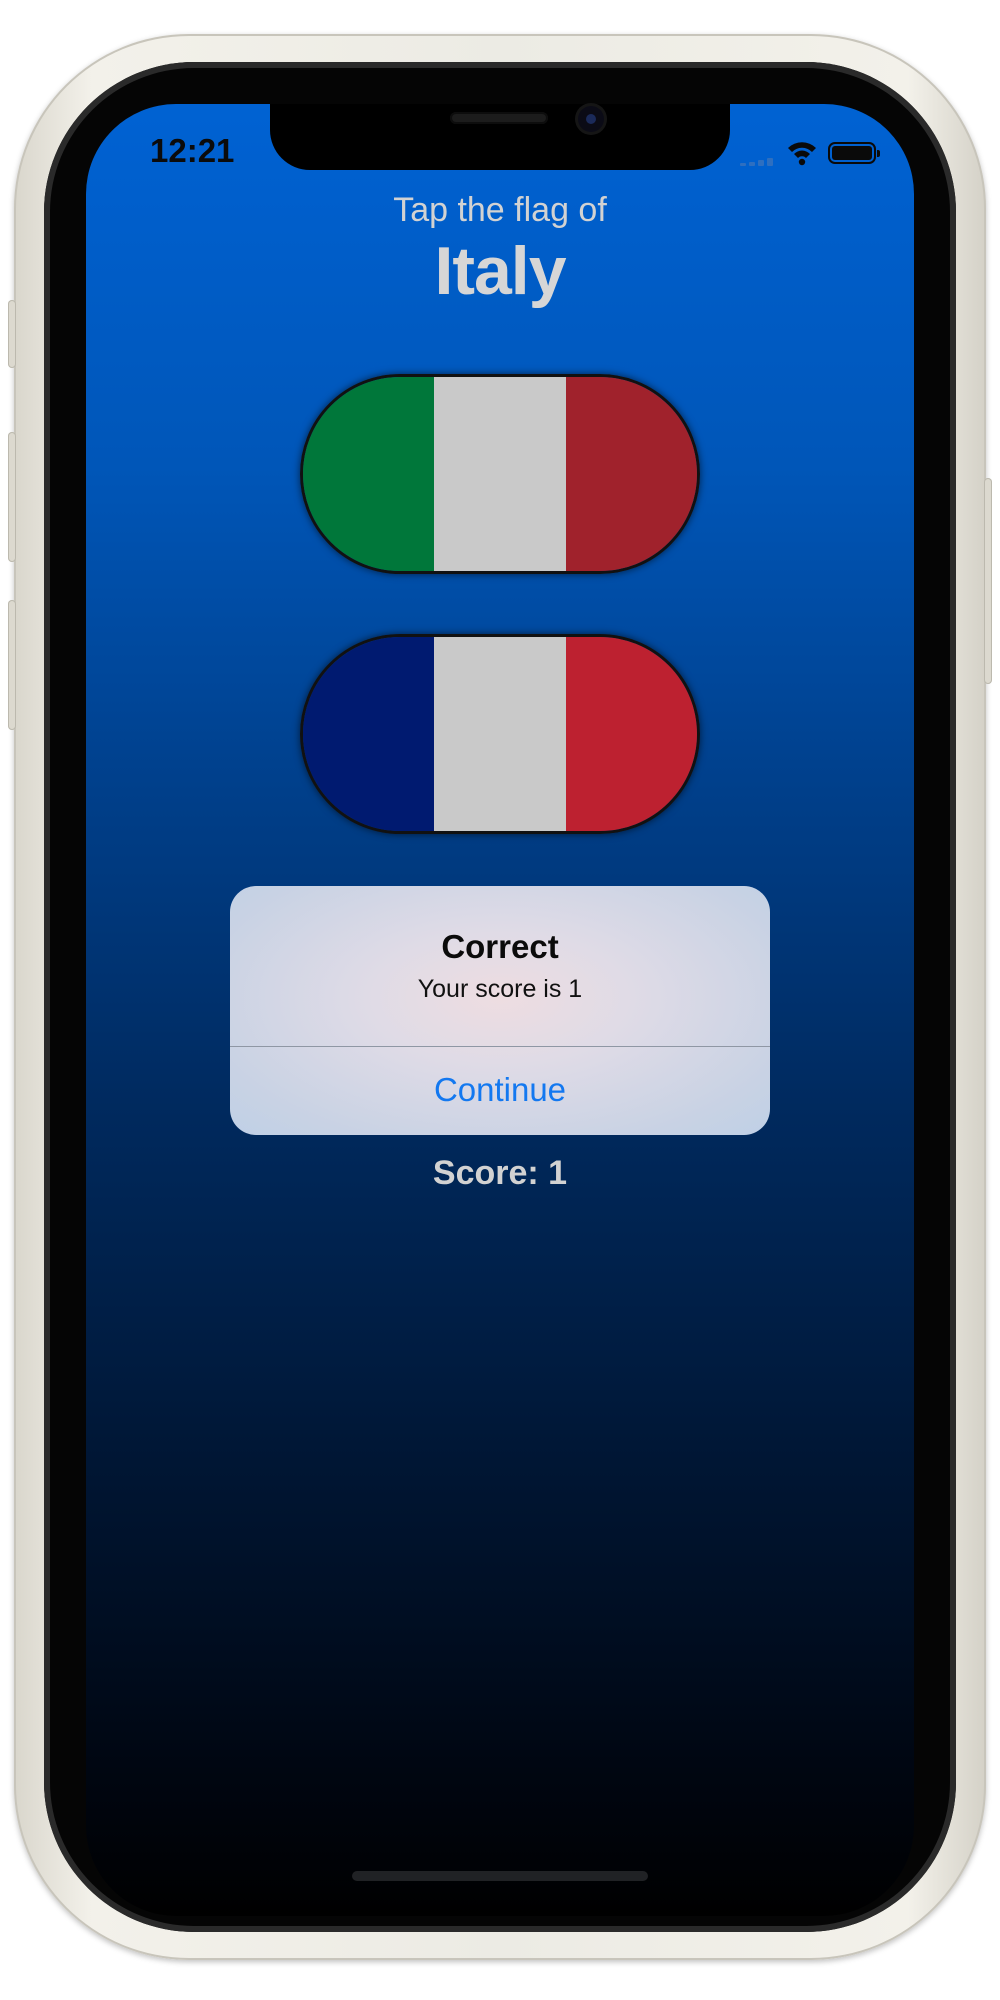 The height and width of the screenshot is (2000, 1000). I want to click on continue-button: Continue, so click(500, 1091).